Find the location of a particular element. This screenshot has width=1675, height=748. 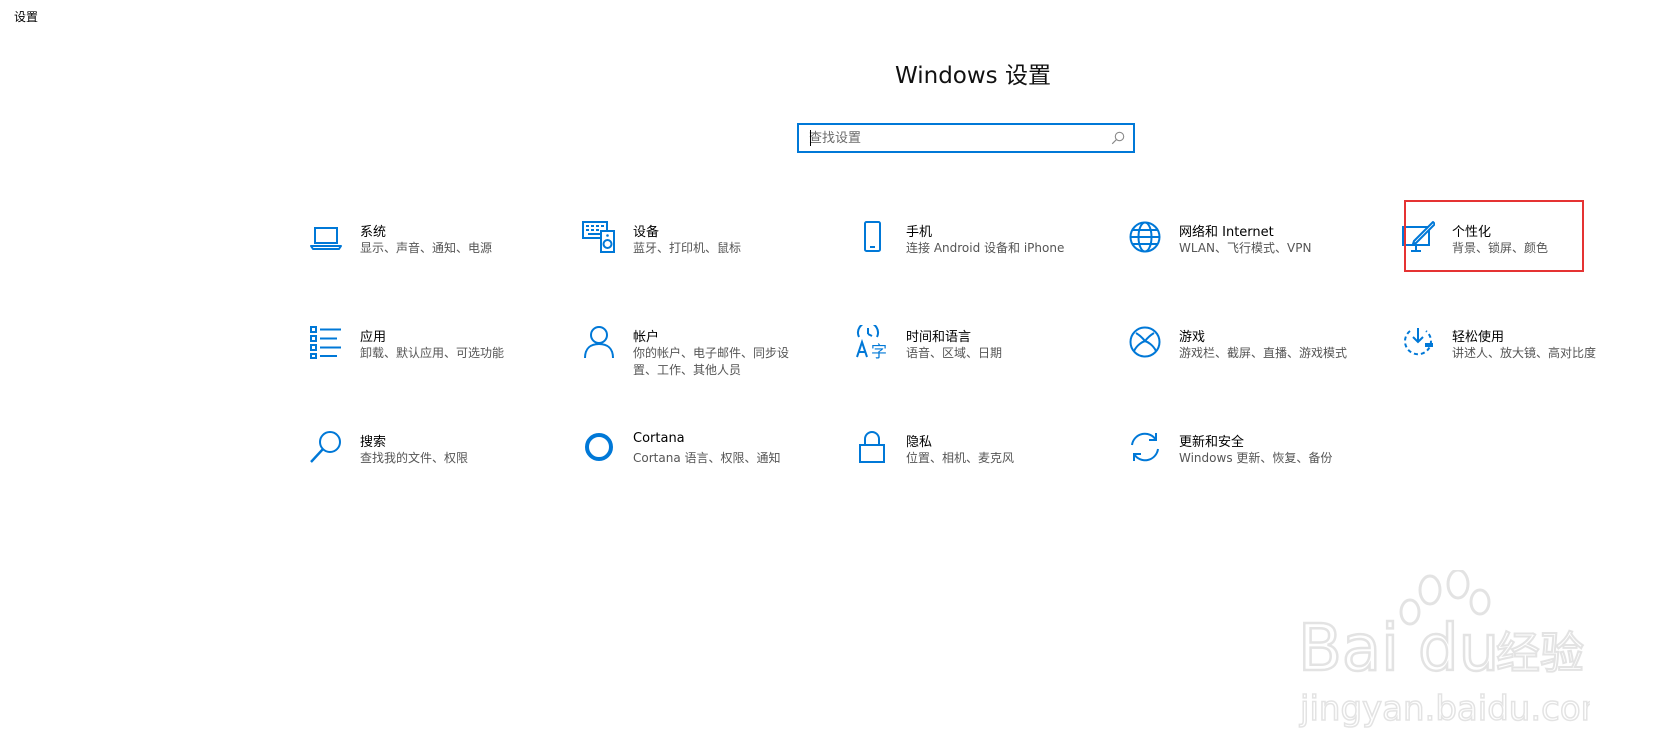

svg-text: jingyan.baidu.com is located at coordinates (1444, 709).